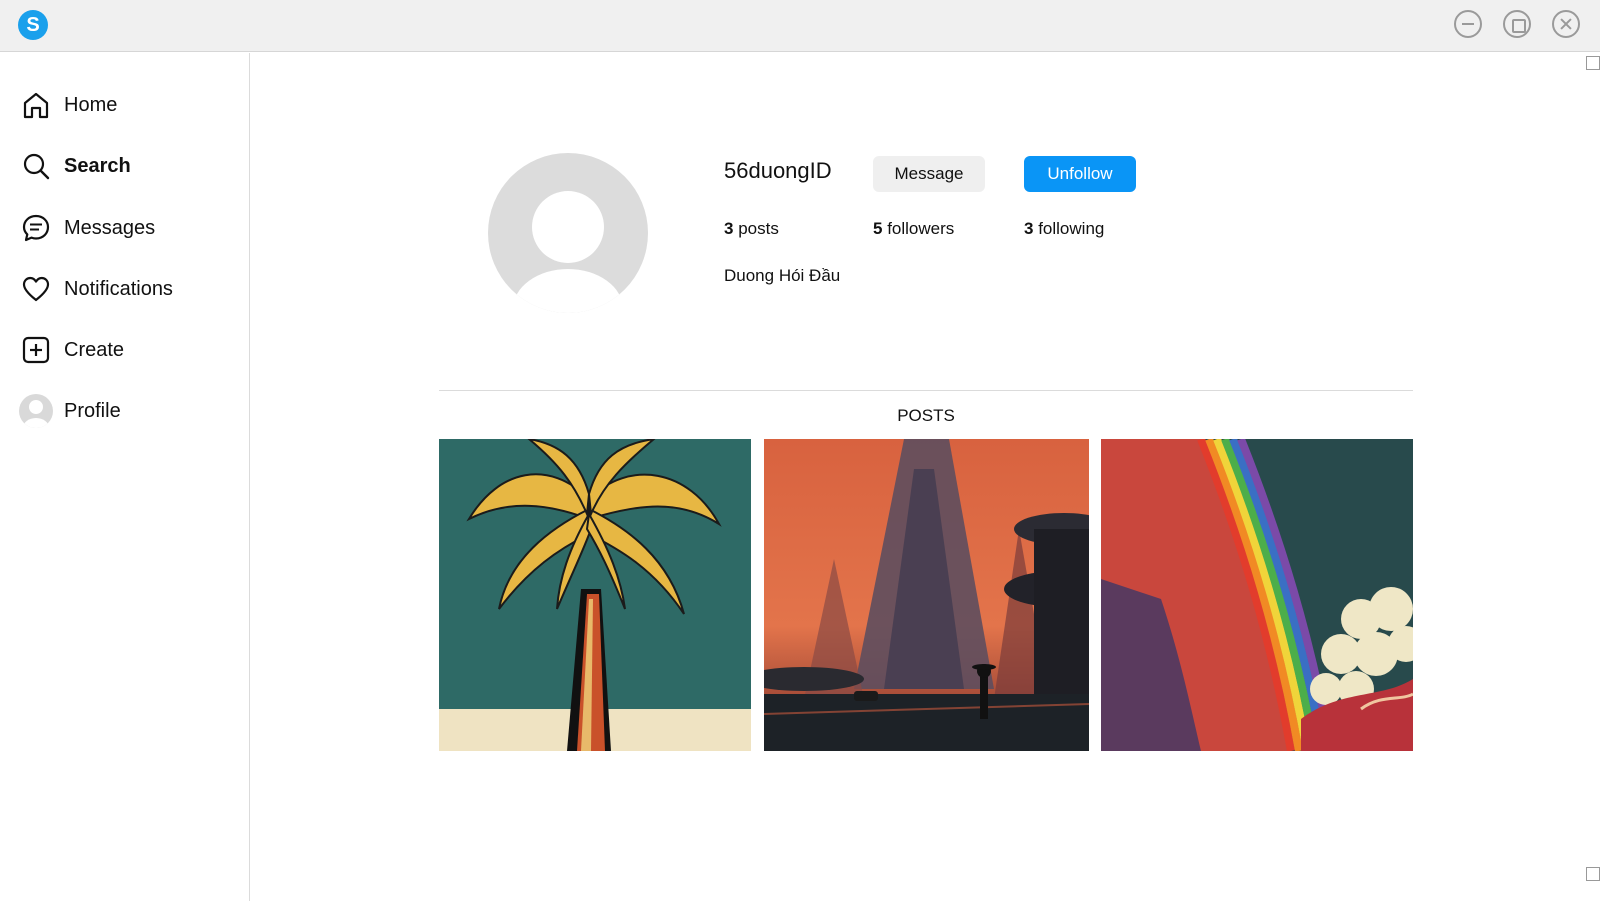 Image resolution: width=1600 pixels, height=901 pixels. I want to click on profile-avatar-icon, so click(36, 411).